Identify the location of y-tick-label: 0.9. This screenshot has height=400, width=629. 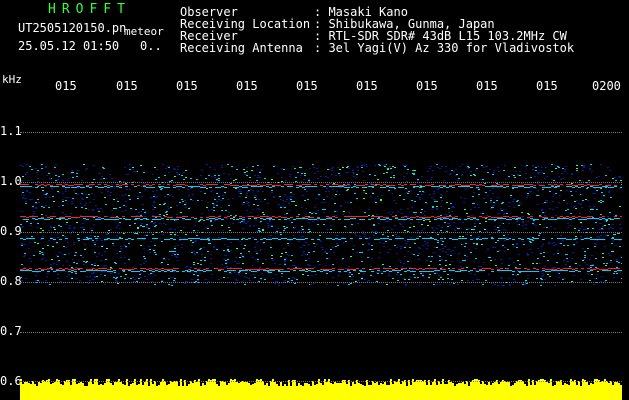
(11, 231).